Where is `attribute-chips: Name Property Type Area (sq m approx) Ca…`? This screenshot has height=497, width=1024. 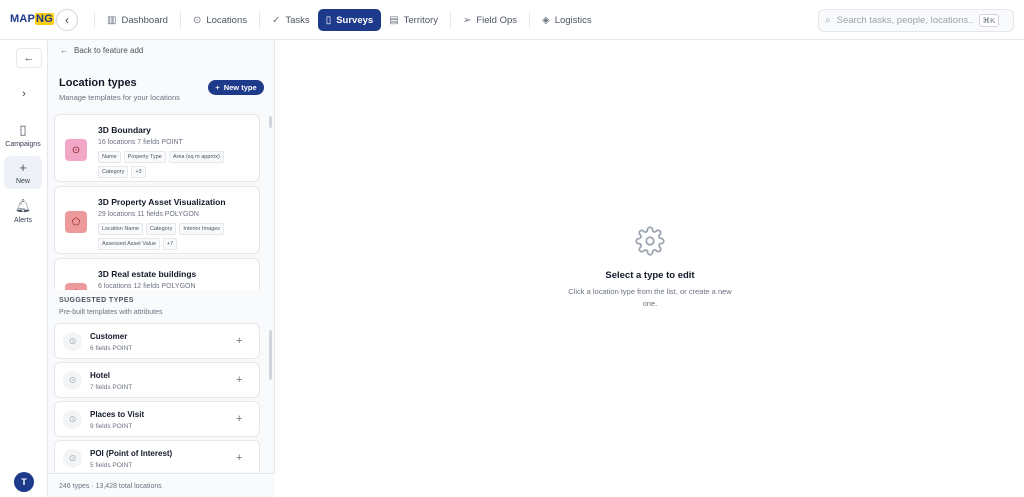
attribute-chips: Name Property Type Area (sq m approx) Ca… is located at coordinates (173, 164).